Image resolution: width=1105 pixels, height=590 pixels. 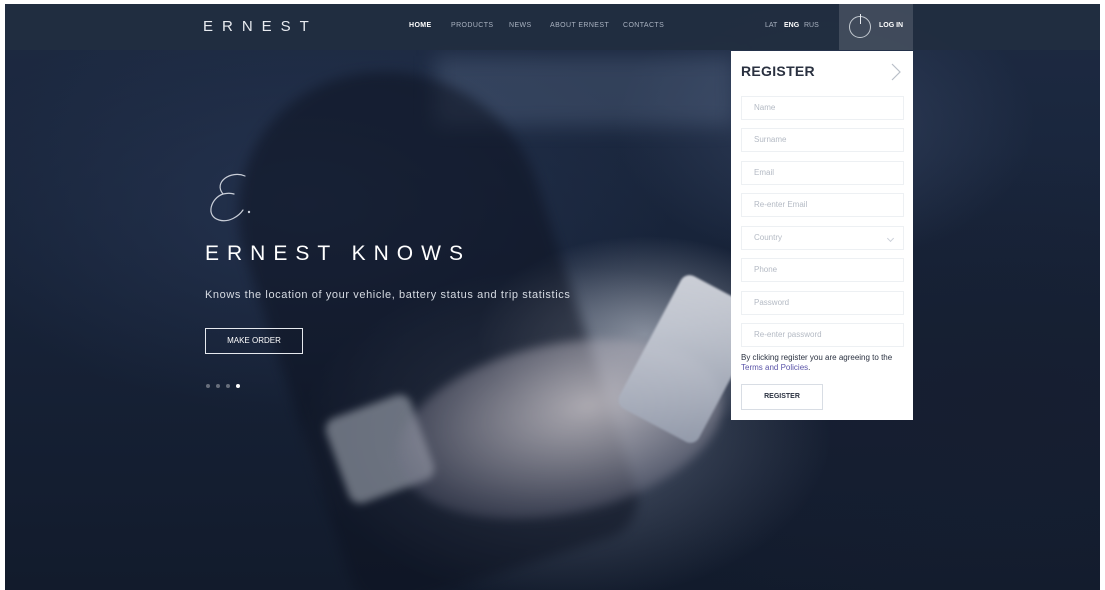 I want to click on lang-eng: ENG, so click(x=791, y=25).